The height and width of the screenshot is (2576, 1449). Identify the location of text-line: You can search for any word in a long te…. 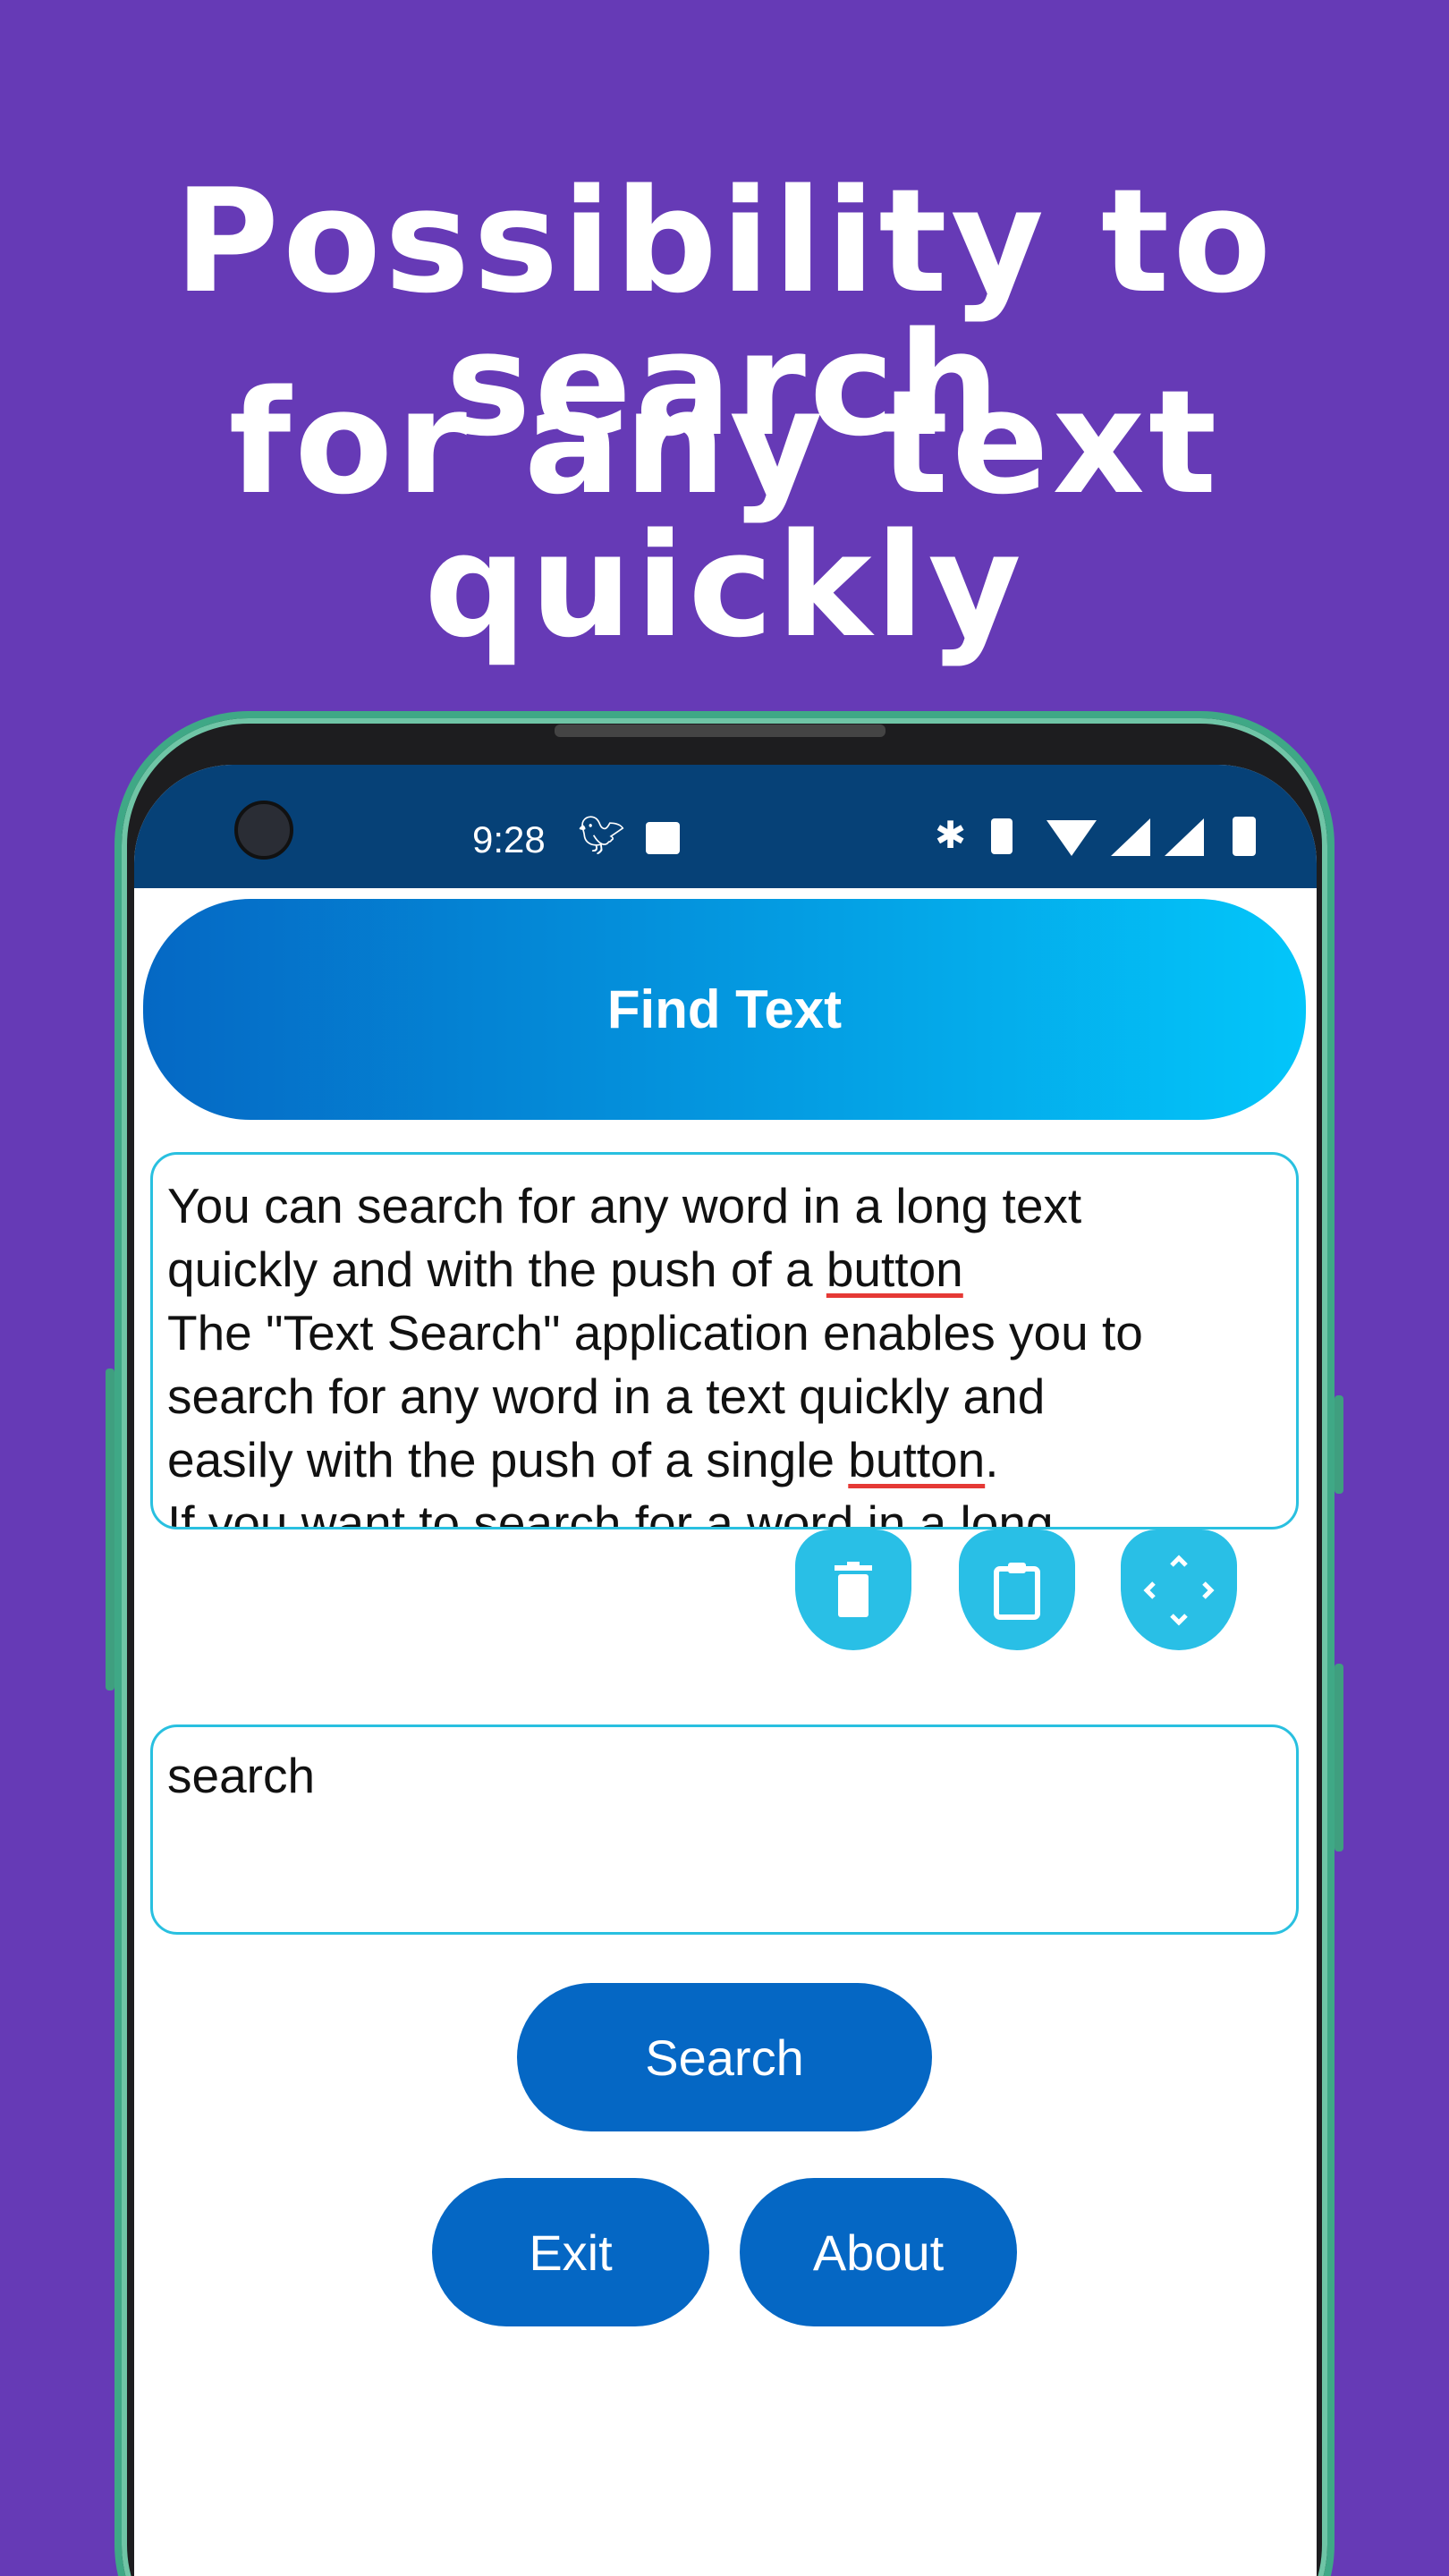
(624, 1205).